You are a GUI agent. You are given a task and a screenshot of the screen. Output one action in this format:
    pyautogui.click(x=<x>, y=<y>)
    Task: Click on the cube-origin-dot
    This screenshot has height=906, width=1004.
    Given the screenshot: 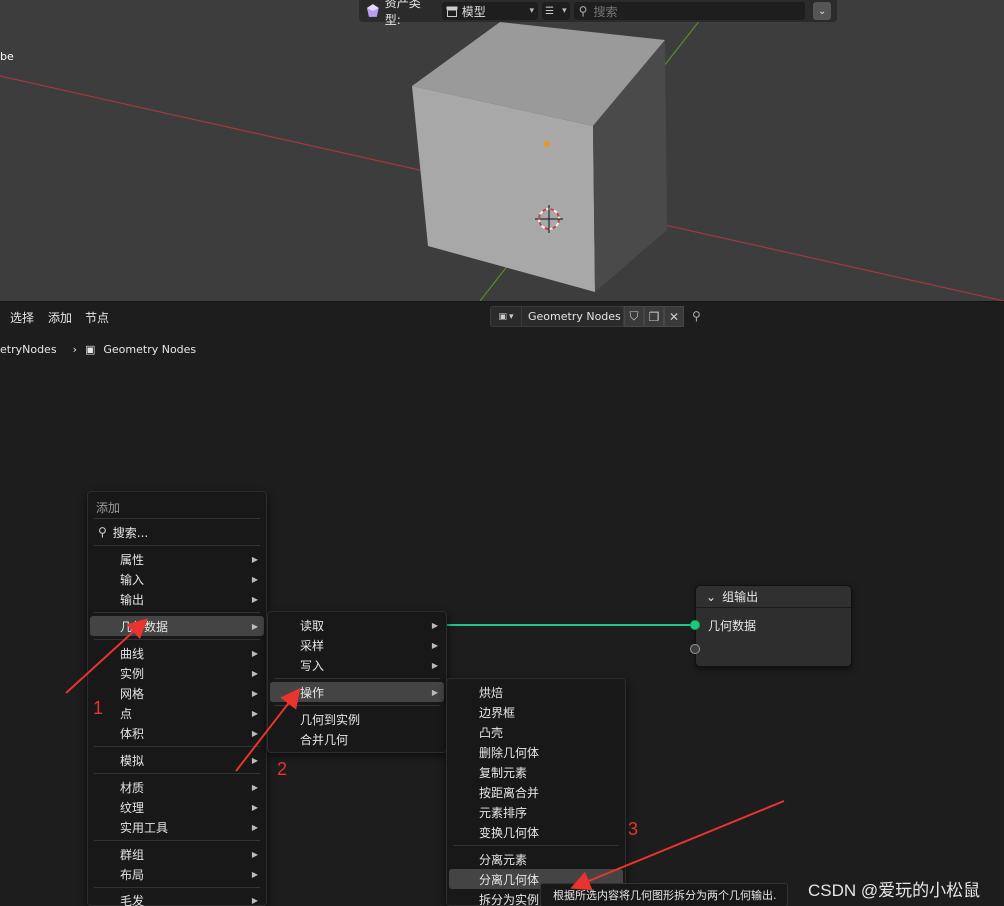 What is the action you would take?
    pyautogui.click(x=547, y=144)
    